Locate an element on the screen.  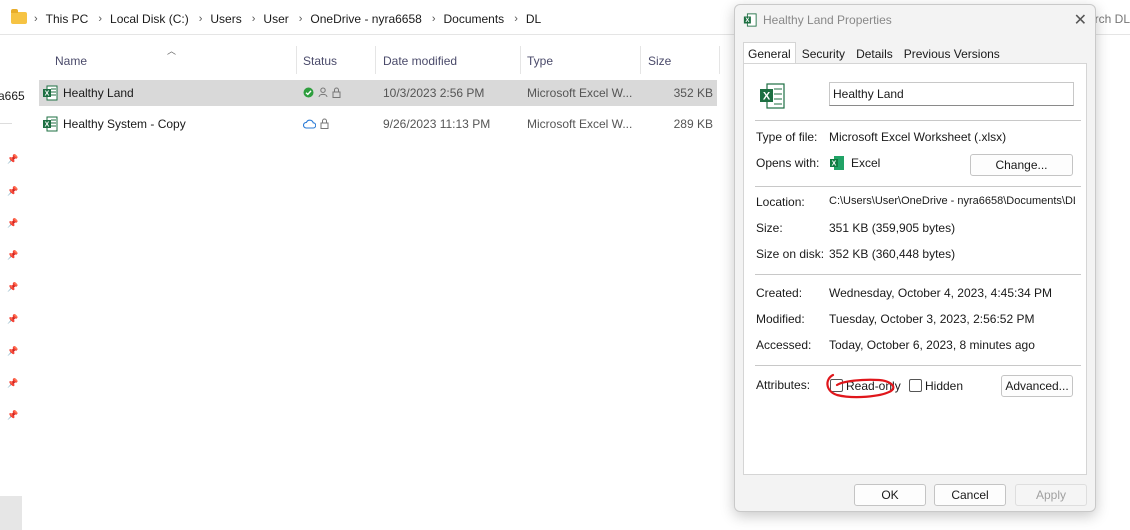
breadcrumb-onedrive: OneDrive - nyra6658 is located at coordinates (365, 19).